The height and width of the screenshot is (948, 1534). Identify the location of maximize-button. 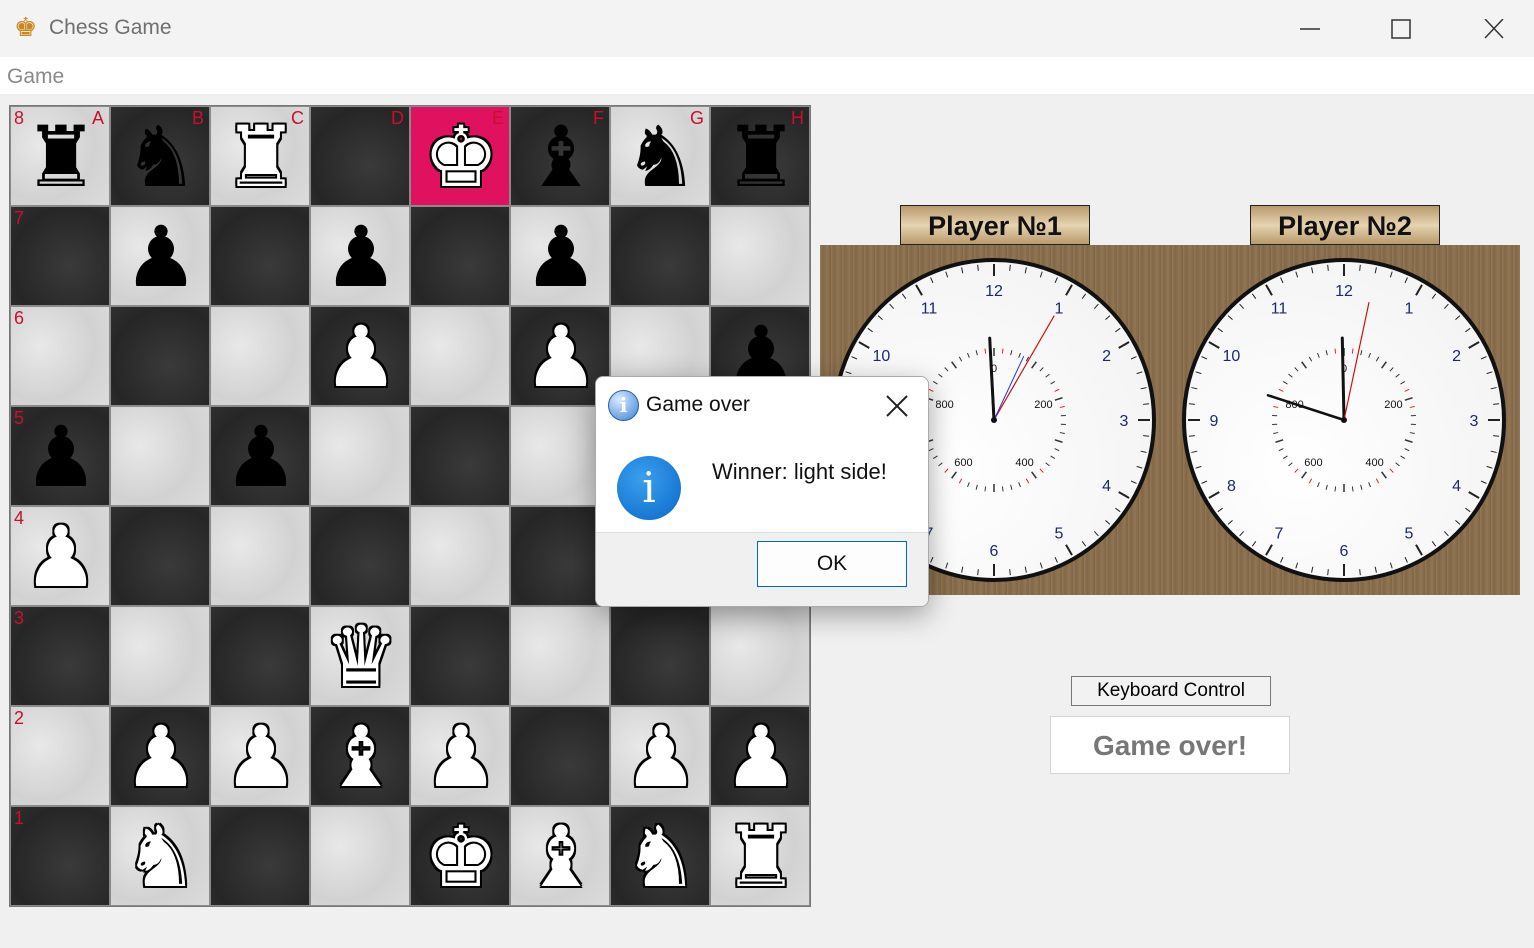
(1400, 29).